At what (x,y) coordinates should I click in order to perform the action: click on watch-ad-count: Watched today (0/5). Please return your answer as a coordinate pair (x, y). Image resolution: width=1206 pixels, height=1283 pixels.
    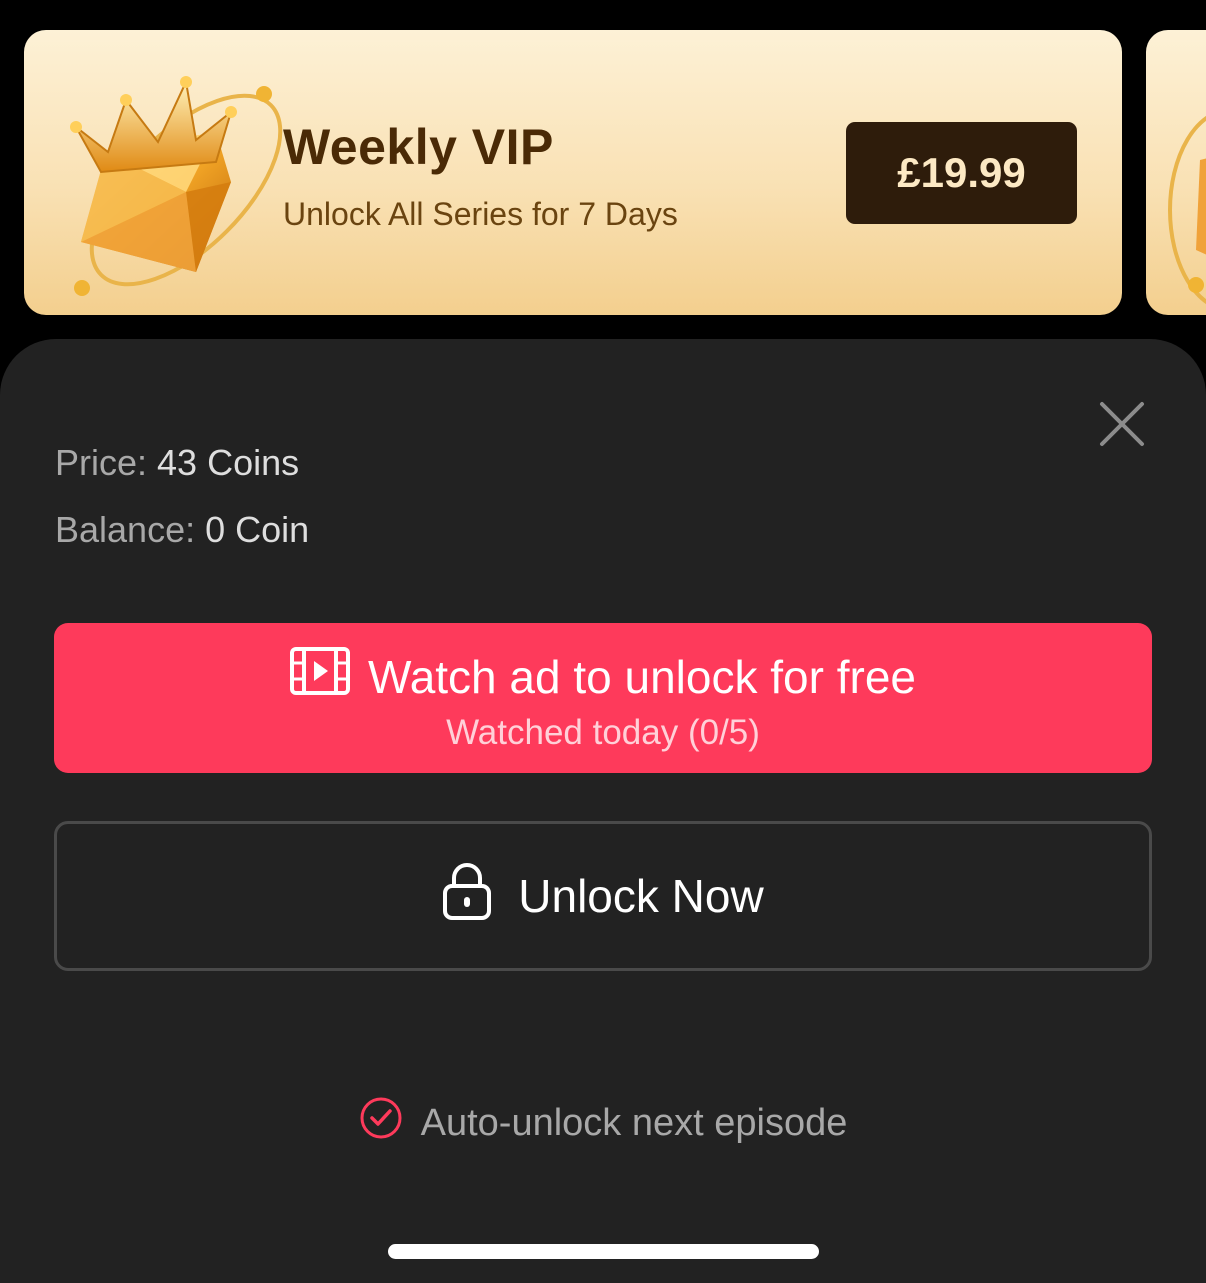
    Looking at the image, I should click on (603, 732).